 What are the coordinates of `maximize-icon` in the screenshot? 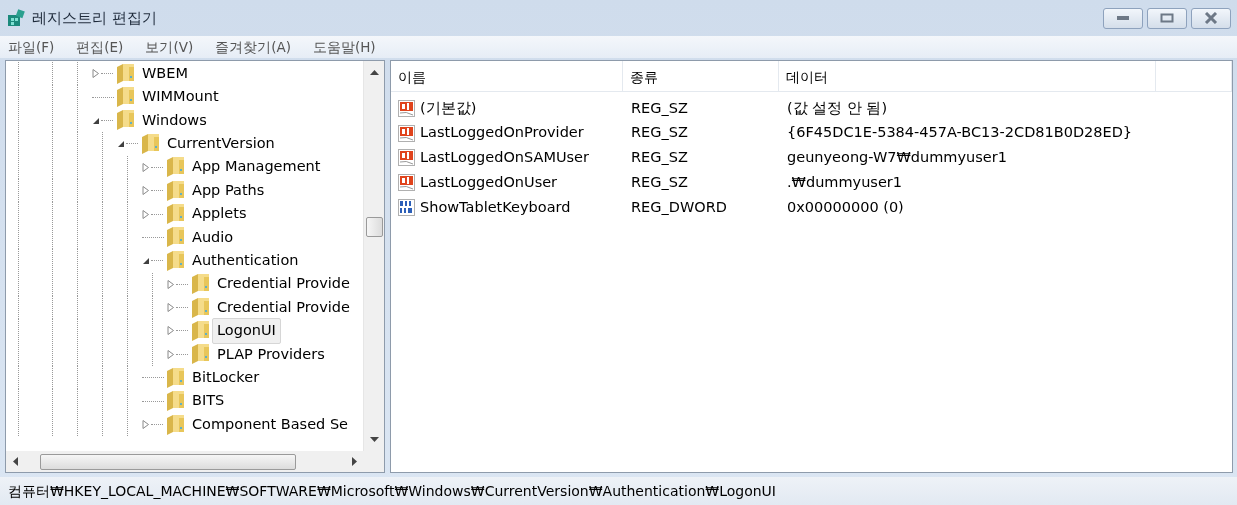 It's located at (1167, 18).